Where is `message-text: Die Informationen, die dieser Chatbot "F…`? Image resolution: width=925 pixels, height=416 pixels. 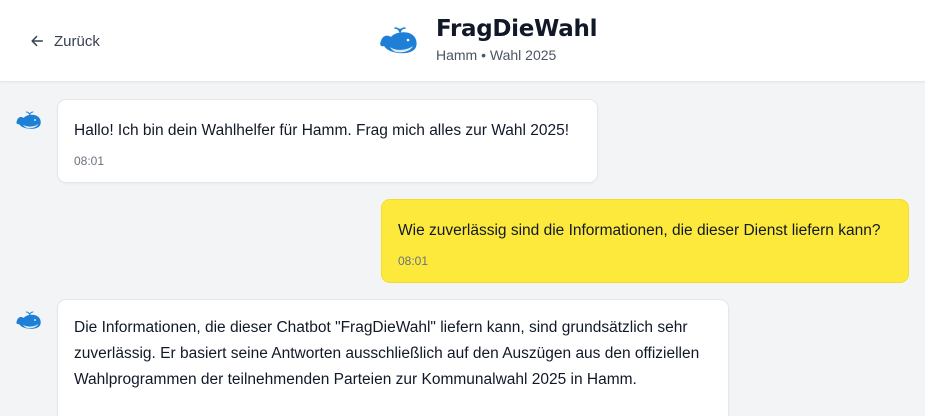 message-text: Die Informationen, die dieser Chatbot "F… is located at coordinates (387, 353).